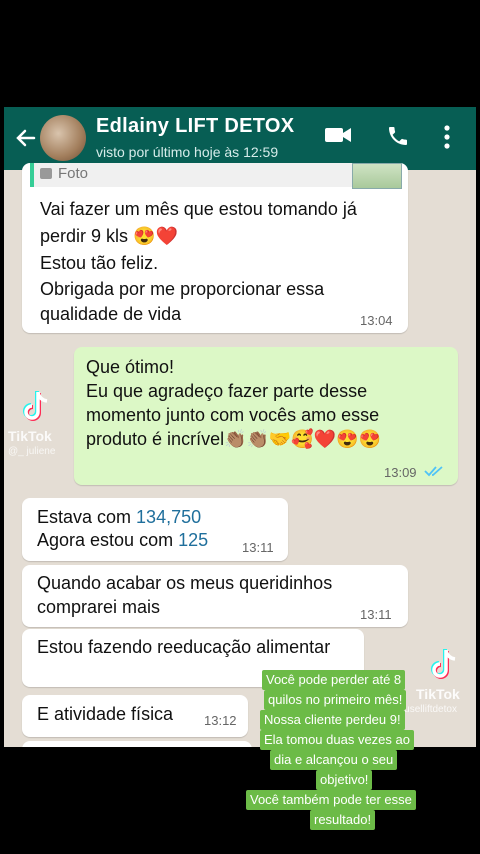 The image size is (480, 854). Describe the element at coordinates (32, 451) in the screenshot. I see `tiktok-username: @_ juliene` at that location.